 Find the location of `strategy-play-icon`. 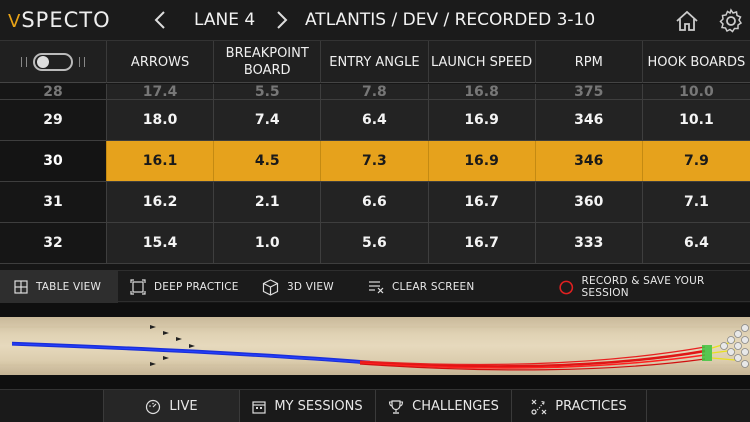

strategy-play-icon is located at coordinates (539, 407).